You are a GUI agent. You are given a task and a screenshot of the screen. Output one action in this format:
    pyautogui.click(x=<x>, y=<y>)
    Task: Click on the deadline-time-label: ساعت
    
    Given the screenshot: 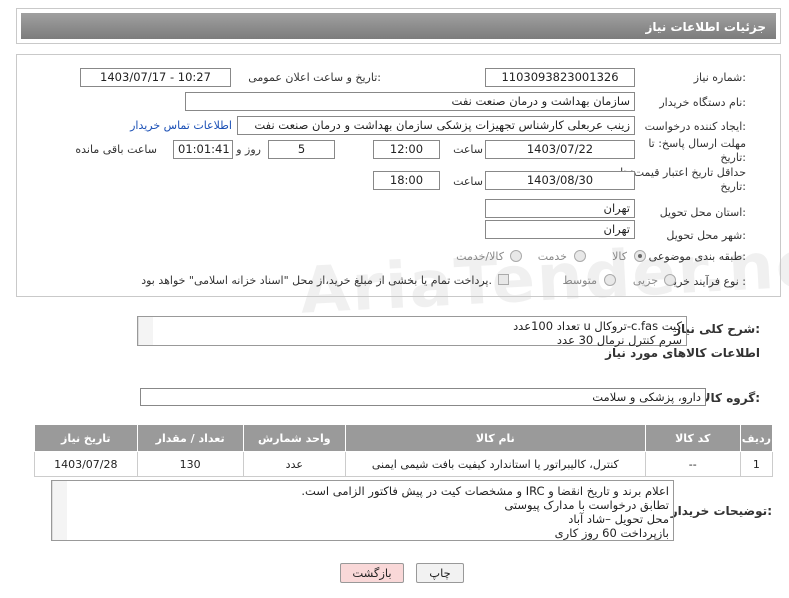 What is the action you would take?
    pyautogui.click(x=468, y=149)
    